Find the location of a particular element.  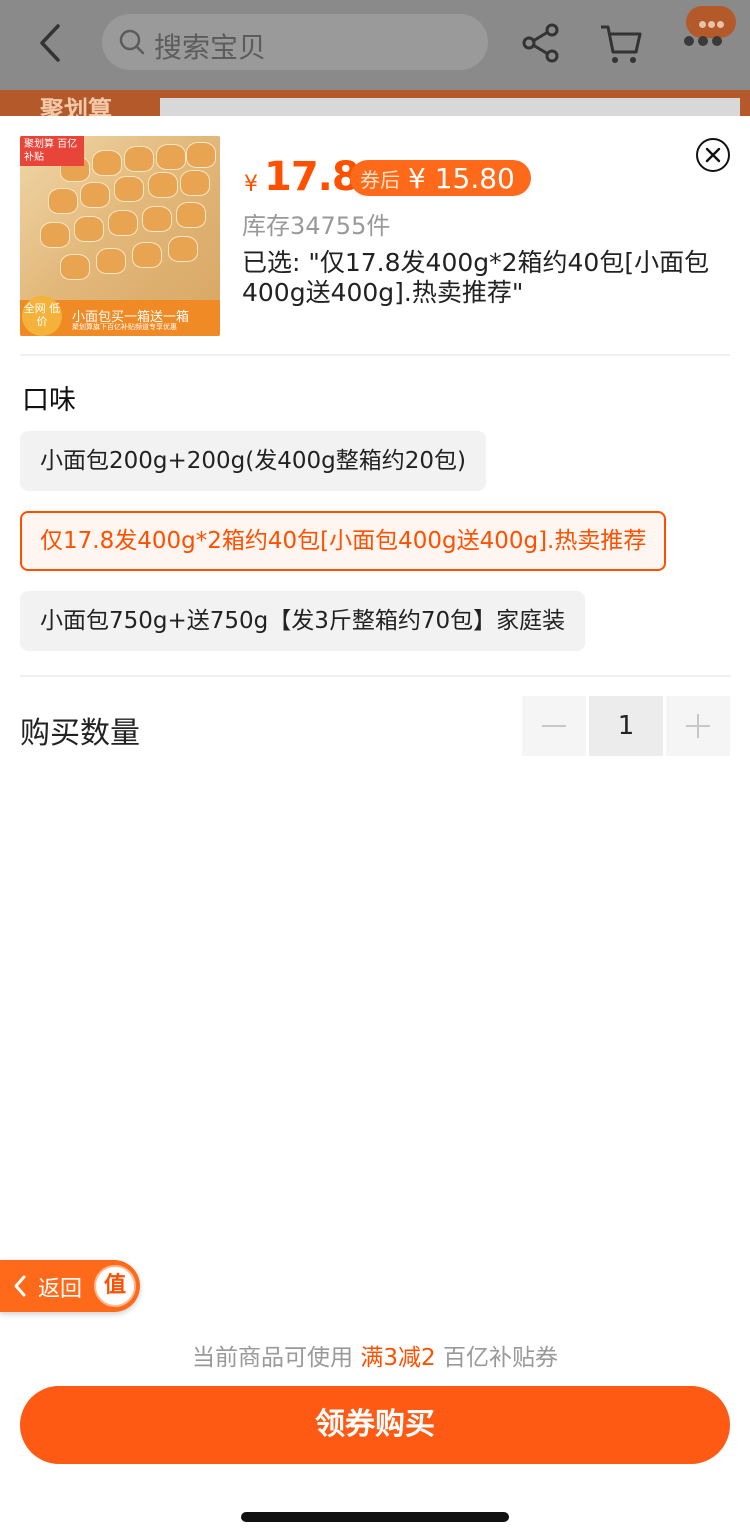

flavor-option: 小面包750g+送750g【发3斤整箱约70包】家庭装 is located at coordinates (303, 621).